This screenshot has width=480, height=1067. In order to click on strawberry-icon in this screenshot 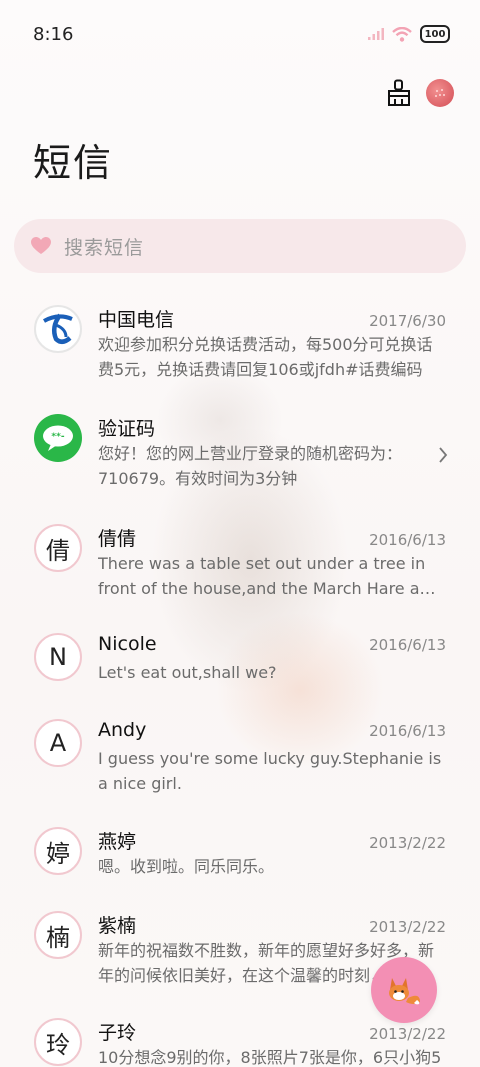, I will do `click(440, 93)`.